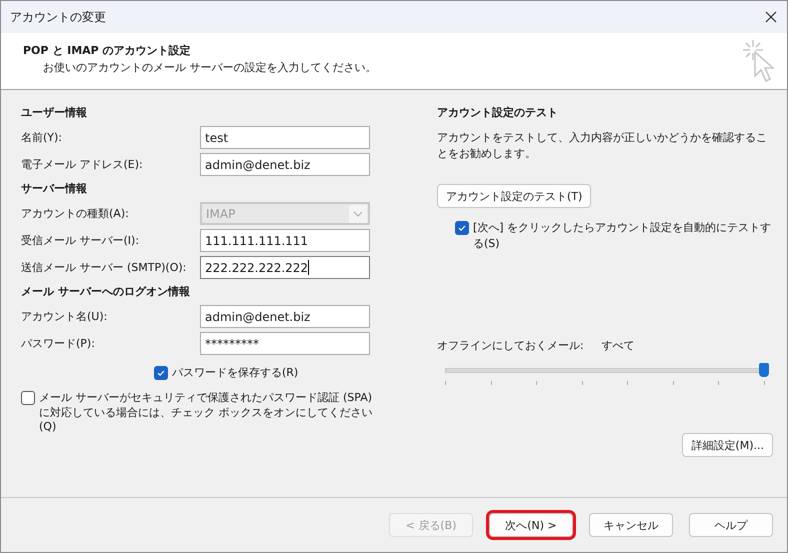 The image size is (788, 553). What do you see at coordinates (106, 292) in the screenshot?
I see `section-heading: メール サーバーへのログオン情報` at bounding box center [106, 292].